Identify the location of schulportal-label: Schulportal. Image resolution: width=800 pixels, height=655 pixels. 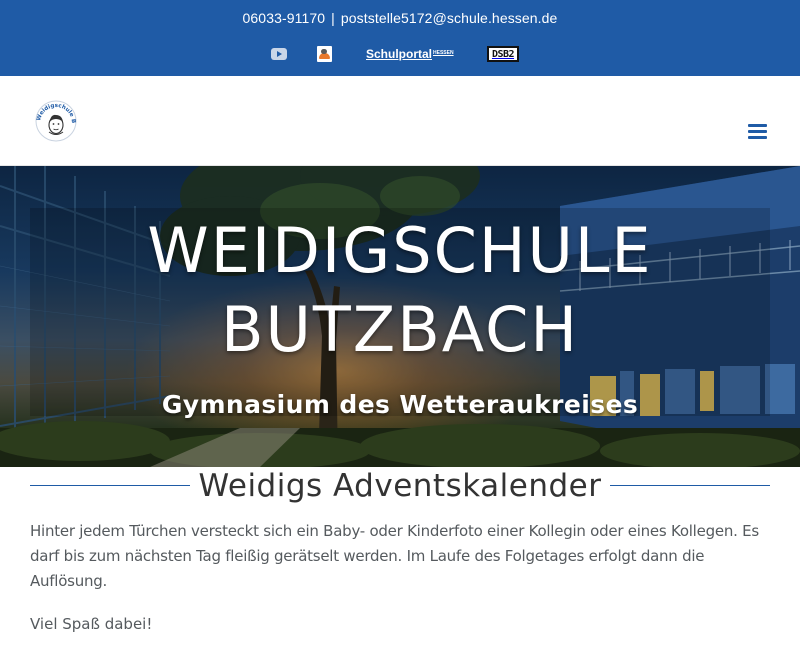
(399, 54).